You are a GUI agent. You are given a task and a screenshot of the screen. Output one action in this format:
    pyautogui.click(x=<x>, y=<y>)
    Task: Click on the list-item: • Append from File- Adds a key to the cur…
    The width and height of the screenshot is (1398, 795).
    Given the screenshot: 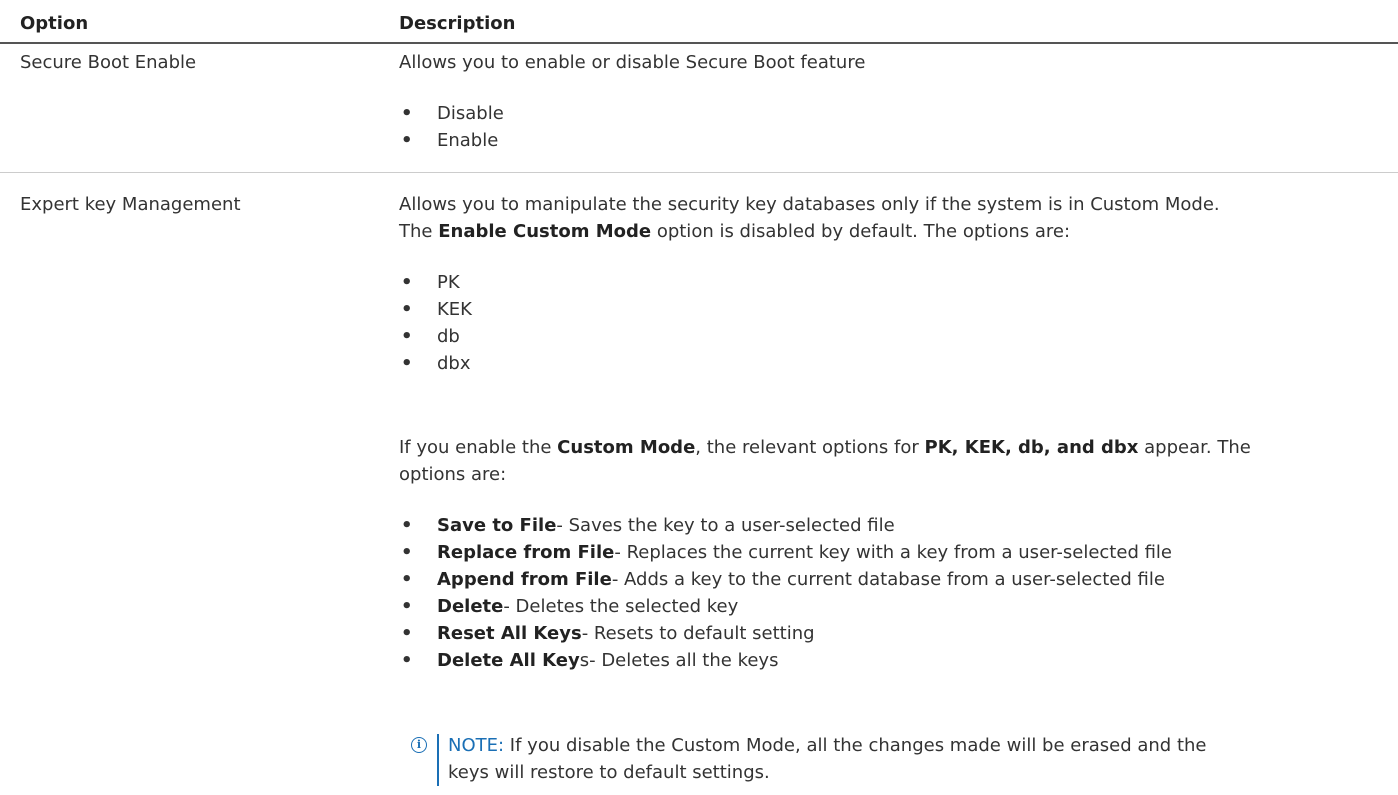 What is the action you would take?
    pyautogui.click(x=785, y=579)
    